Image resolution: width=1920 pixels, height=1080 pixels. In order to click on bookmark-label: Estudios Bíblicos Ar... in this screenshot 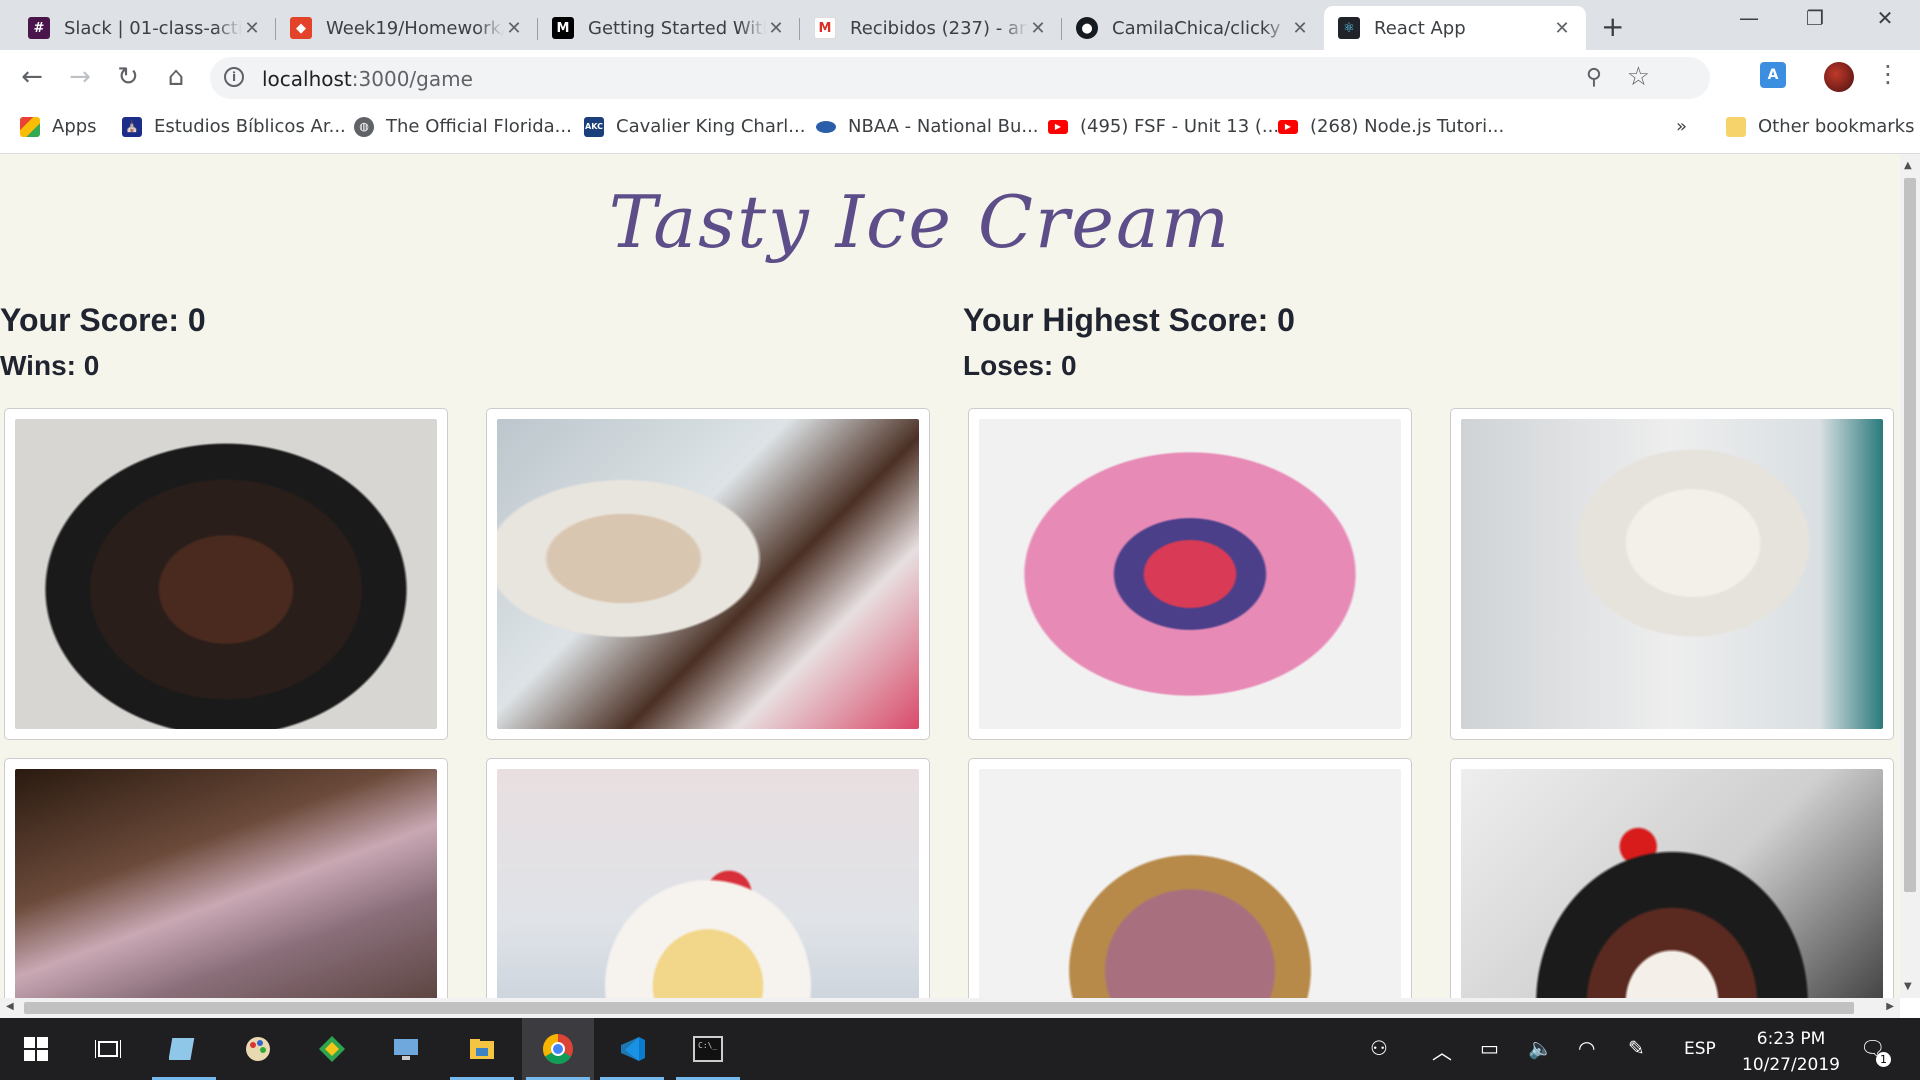, I will do `click(250, 126)`.